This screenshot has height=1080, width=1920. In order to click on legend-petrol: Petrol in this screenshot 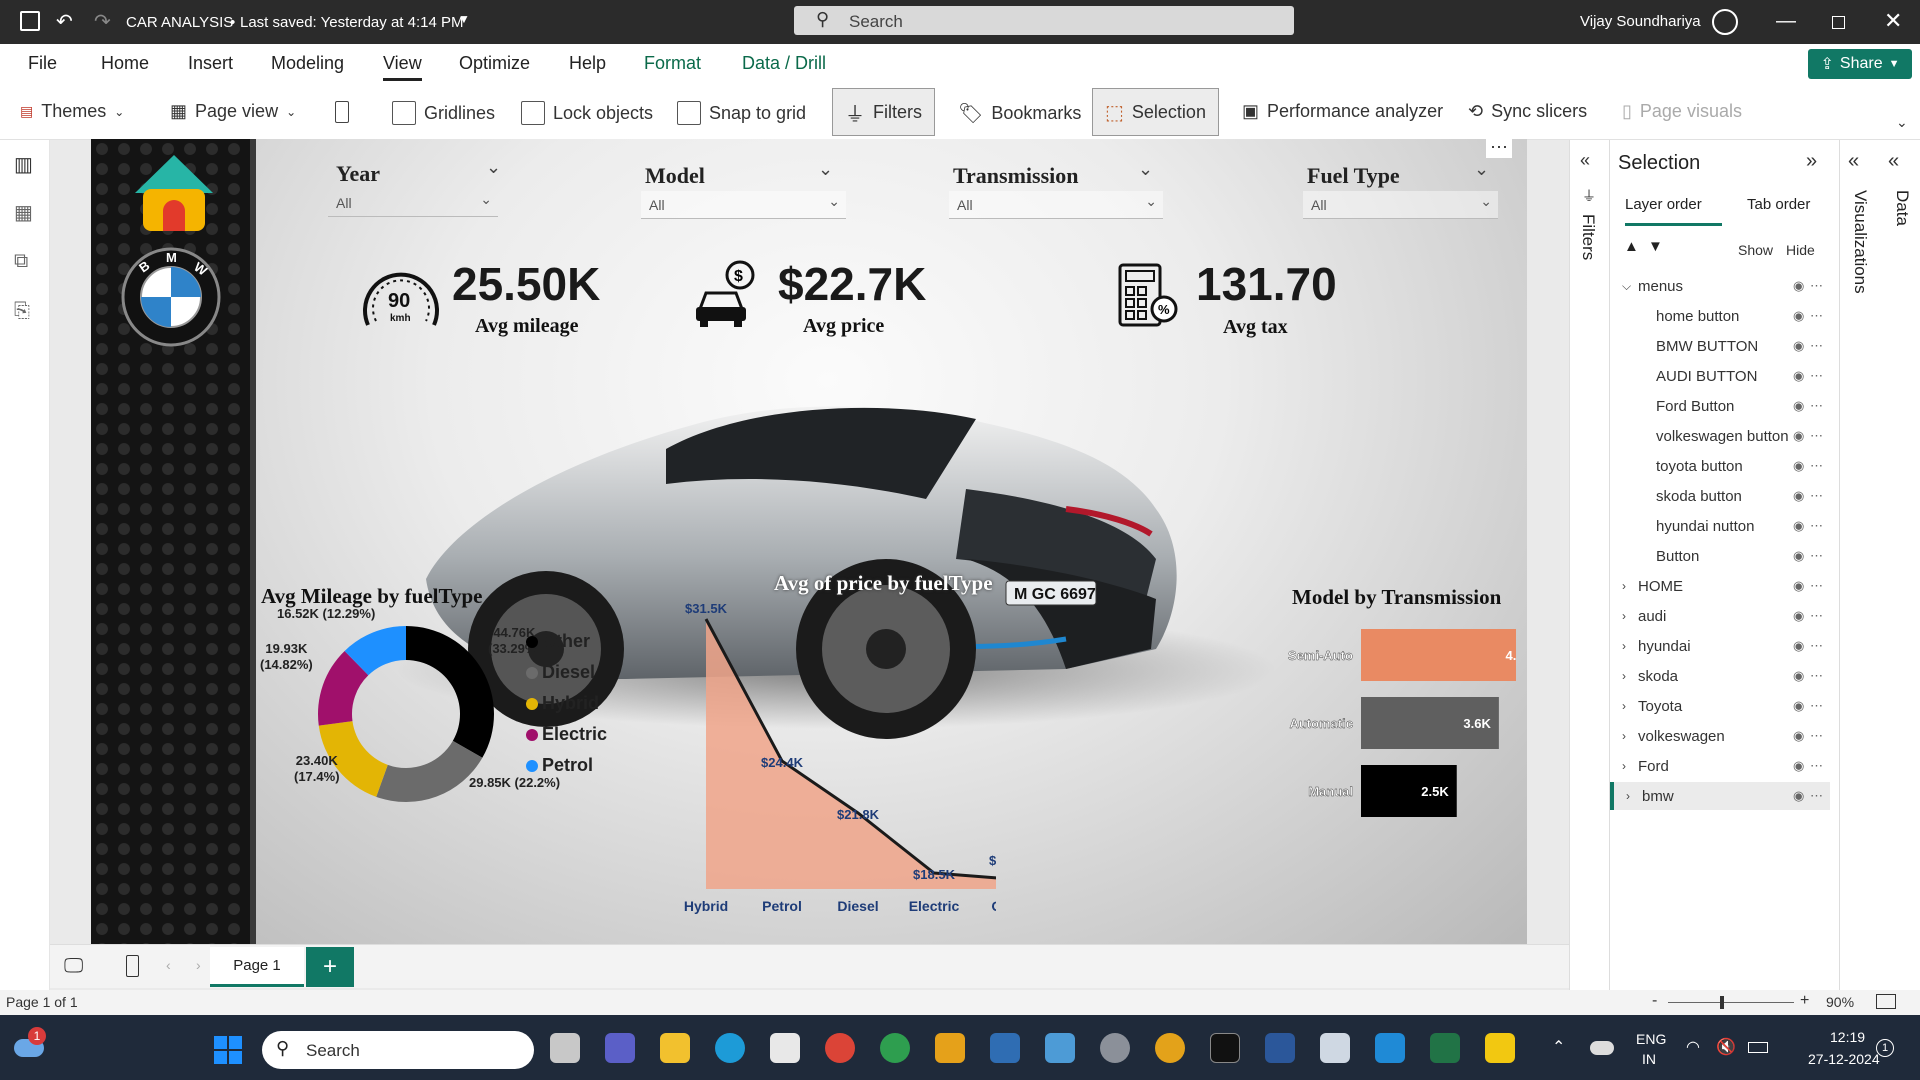, I will do `click(559, 765)`.